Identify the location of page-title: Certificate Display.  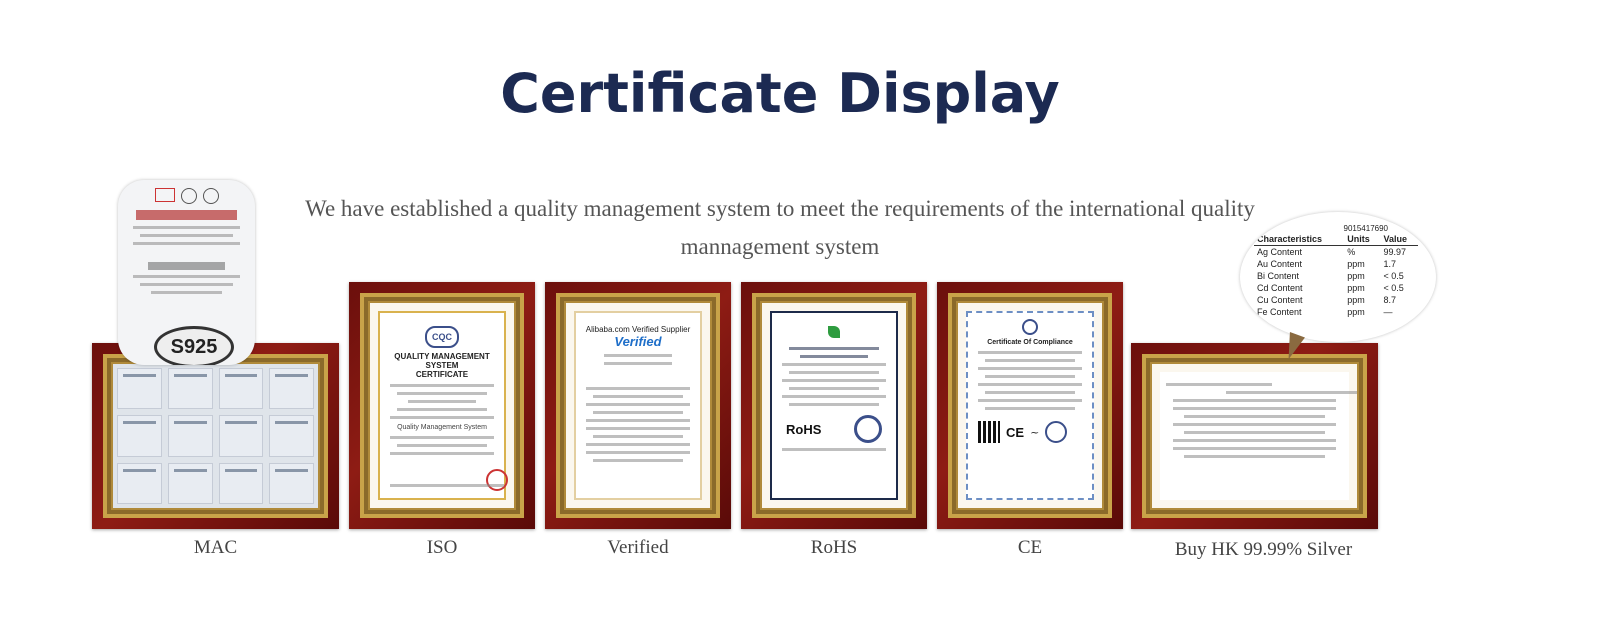
(780, 93).